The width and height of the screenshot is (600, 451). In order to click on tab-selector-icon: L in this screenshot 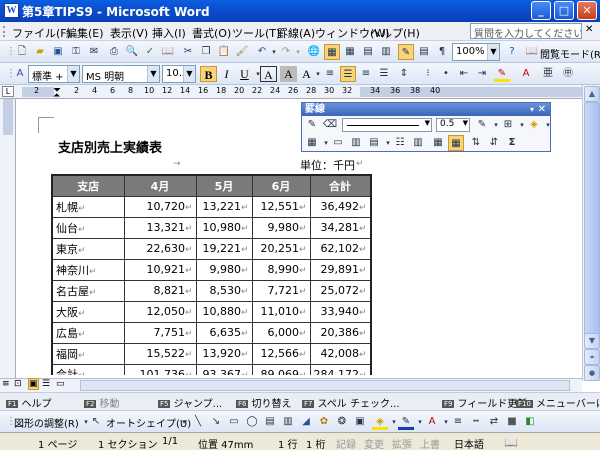, I will do `click(8, 91)`.